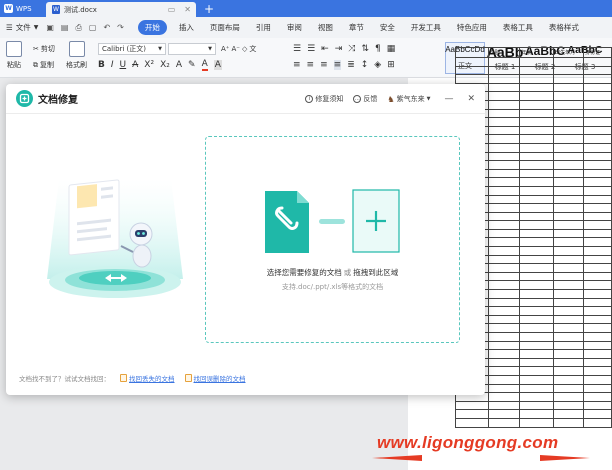 The width and height of the screenshot is (612, 470). I want to click on print-icon: ⎙, so click(78, 28).